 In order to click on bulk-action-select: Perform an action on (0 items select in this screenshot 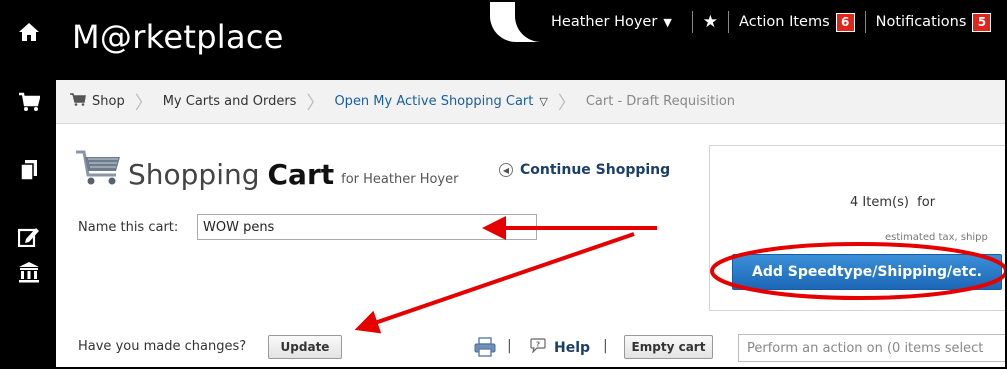, I will do `click(871, 348)`.